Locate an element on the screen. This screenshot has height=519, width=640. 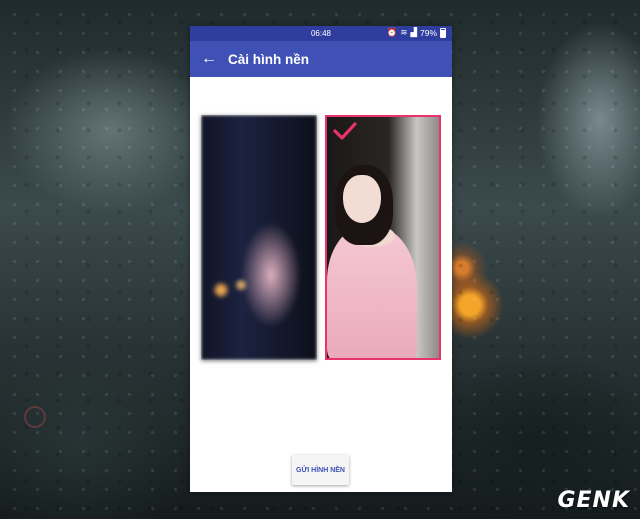
wallpaper-figure-face is located at coordinates (362, 199).